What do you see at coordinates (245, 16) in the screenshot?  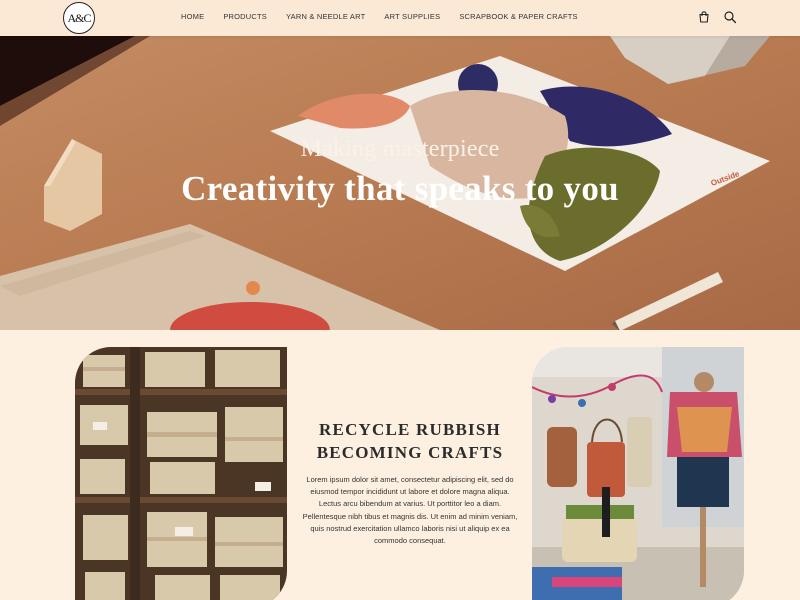 I see `nav-products: PRODUCTS` at bounding box center [245, 16].